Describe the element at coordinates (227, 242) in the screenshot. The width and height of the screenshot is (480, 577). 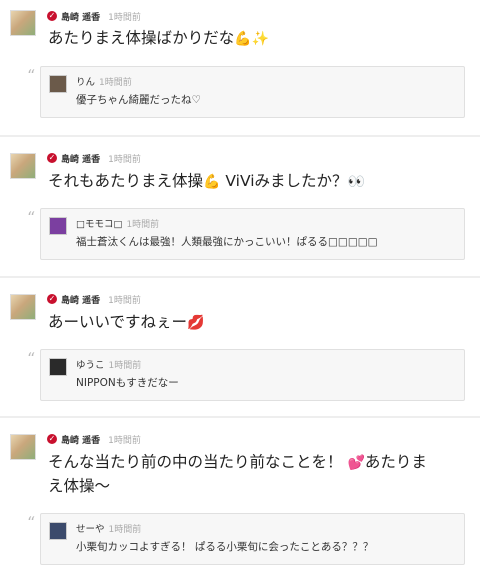
I see `comment-text: 福士蒼汰くんは最強！人類最強にかっこいい！ぱるる□□□□□` at that location.